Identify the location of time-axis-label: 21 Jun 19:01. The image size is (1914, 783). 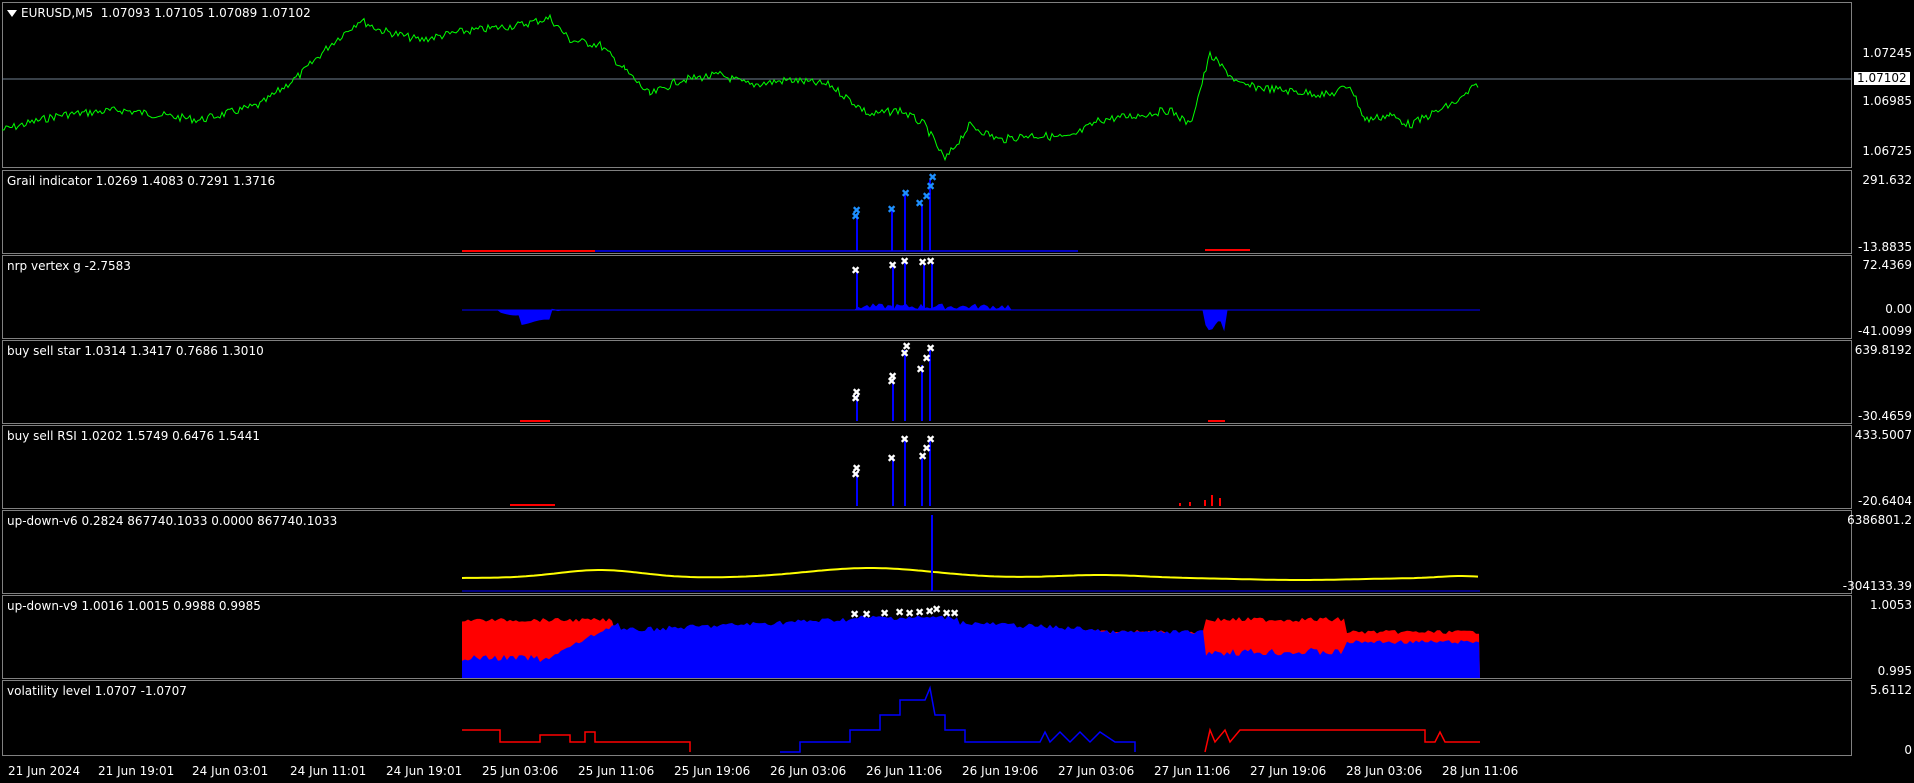
(136, 771).